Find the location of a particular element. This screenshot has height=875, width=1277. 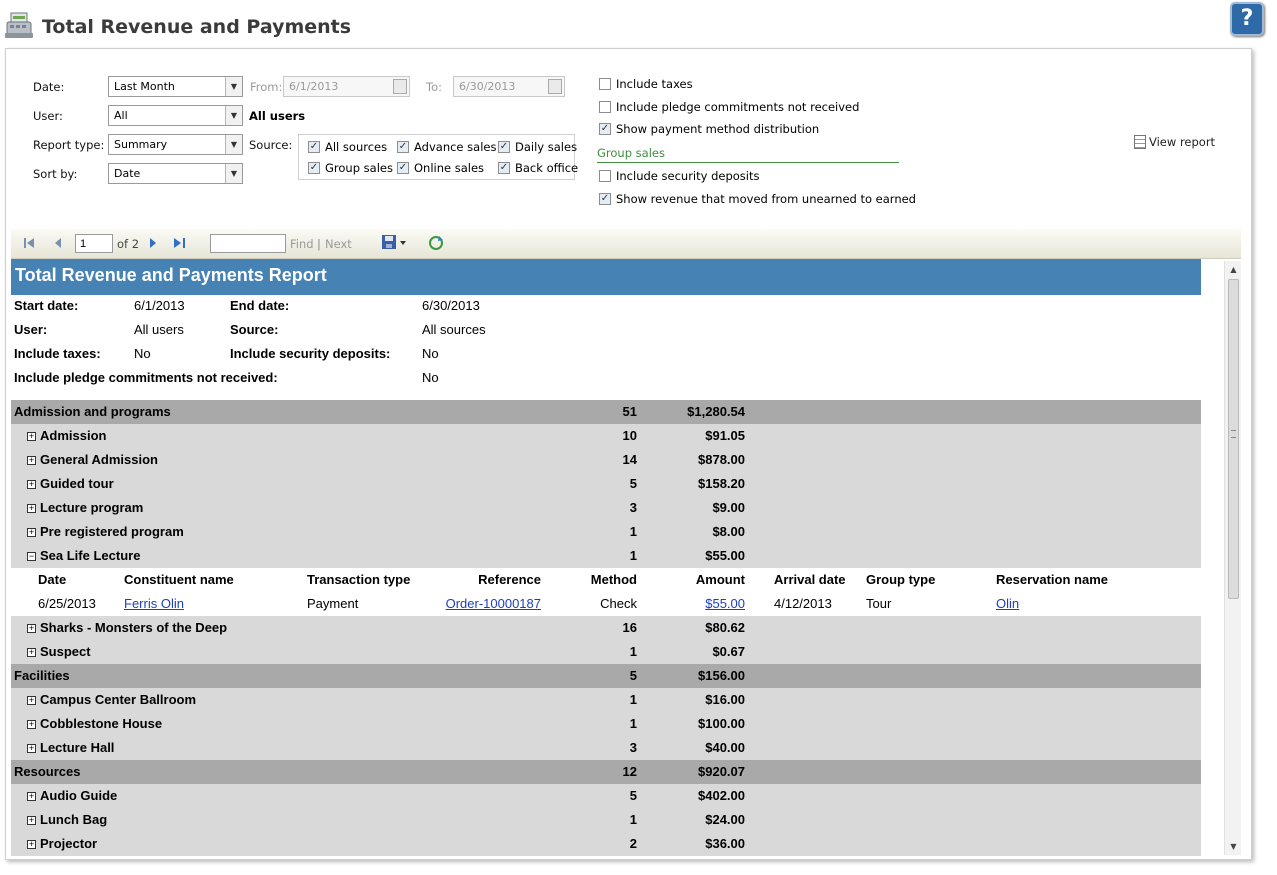

report-scrollbar: ▲ ▼ is located at coordinates (1232, 558).